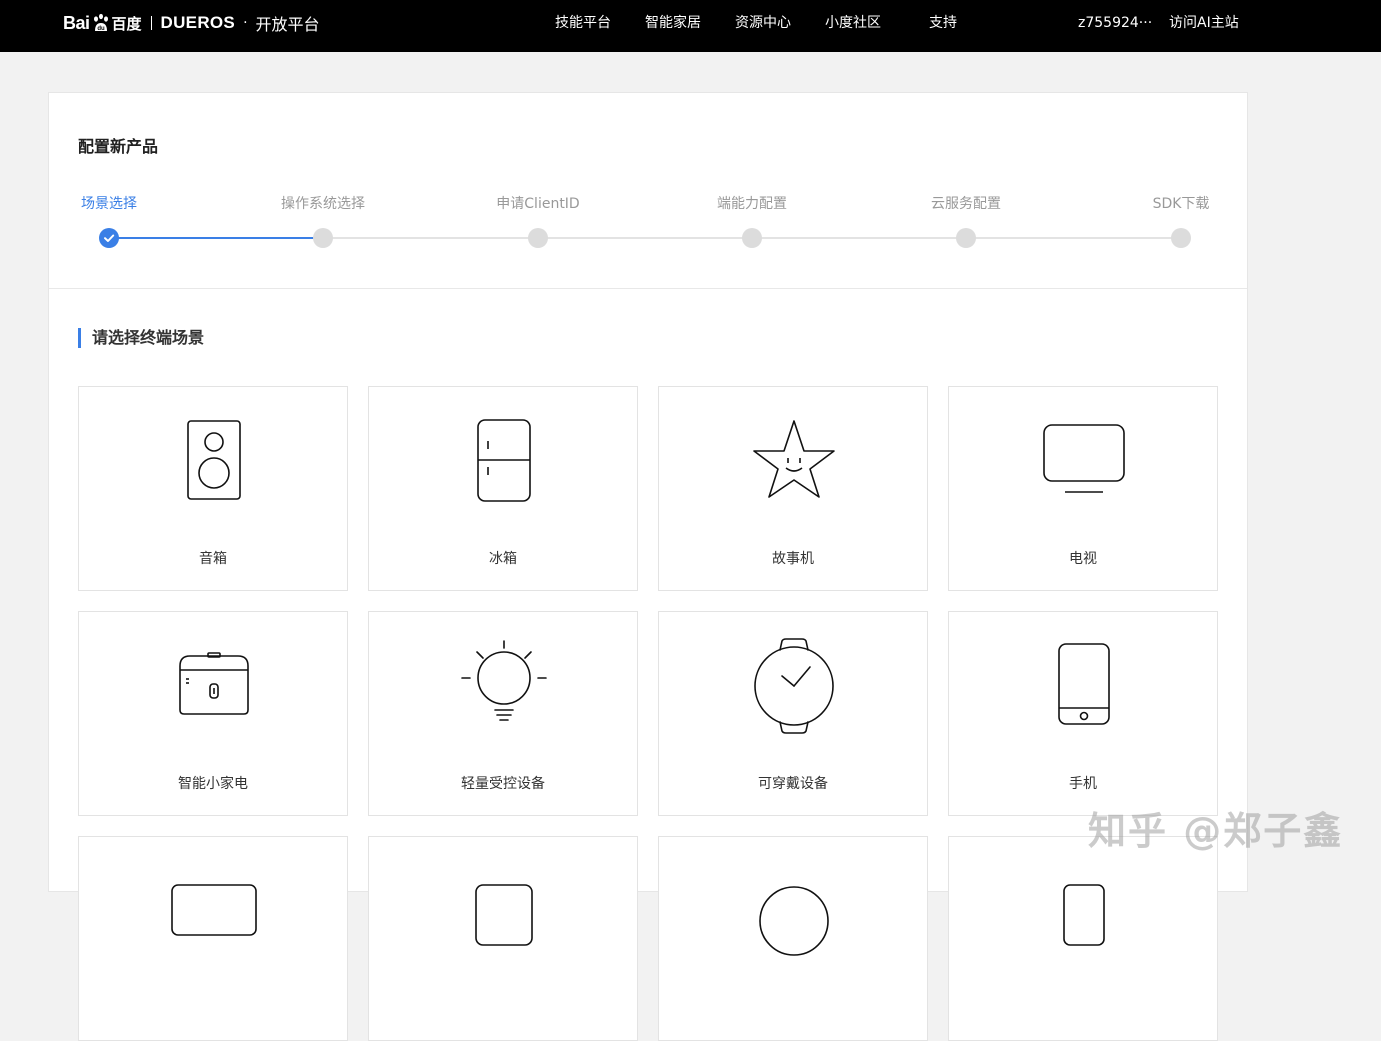  I want to click on nav-resource-center: 资源中心, so click(763, 26).